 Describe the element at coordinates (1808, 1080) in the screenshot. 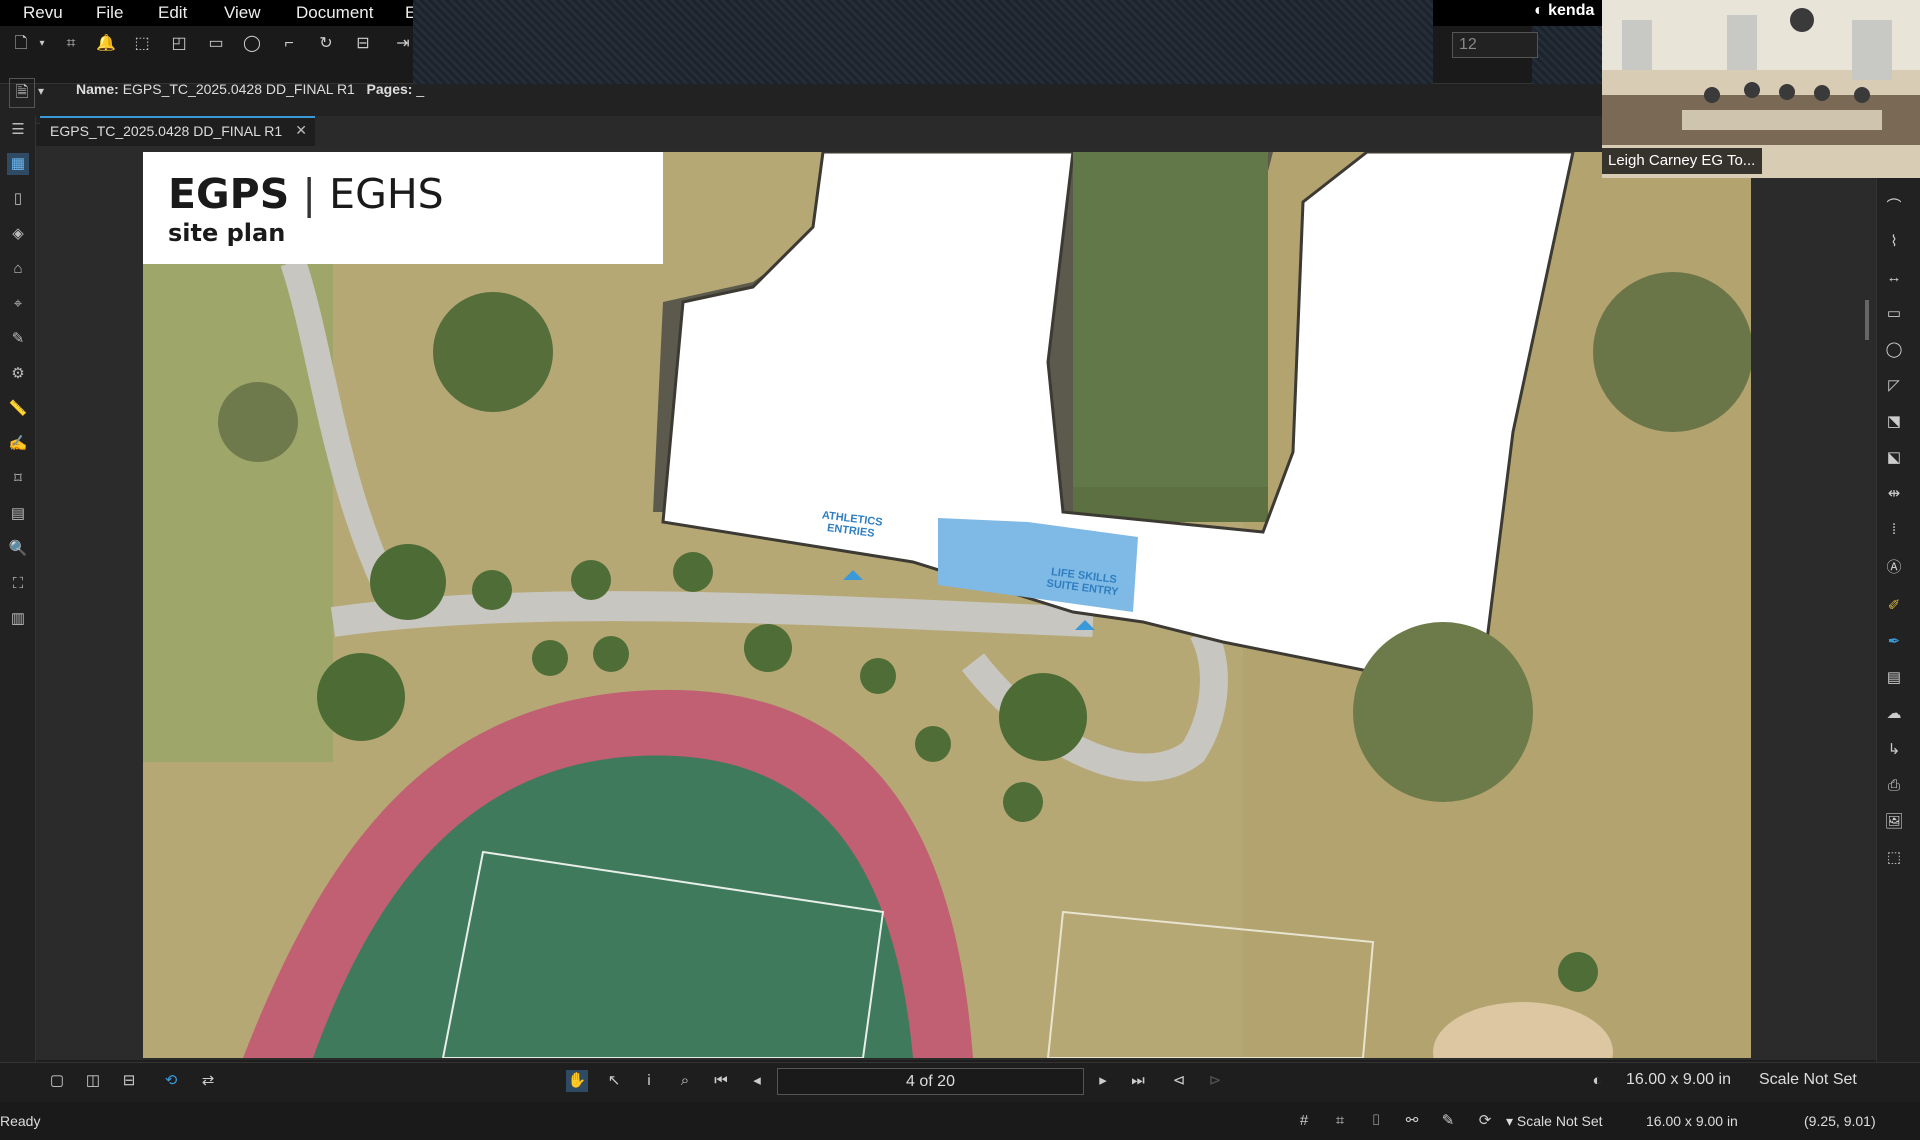

I see `scale-label: Scale Not Set` at that location.